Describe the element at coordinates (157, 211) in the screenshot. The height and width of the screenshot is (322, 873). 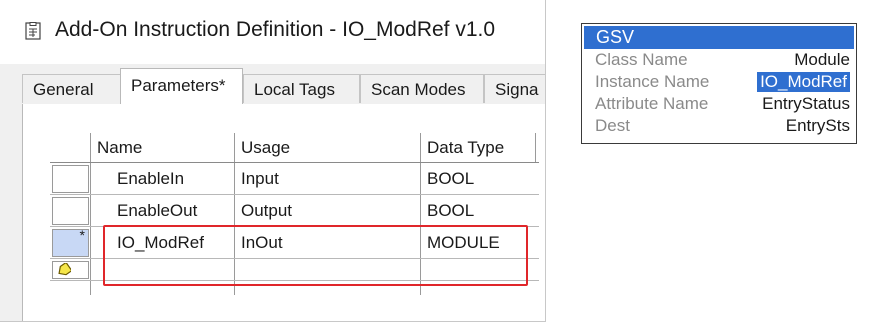
I see `param-name: EnableOut` at that location.